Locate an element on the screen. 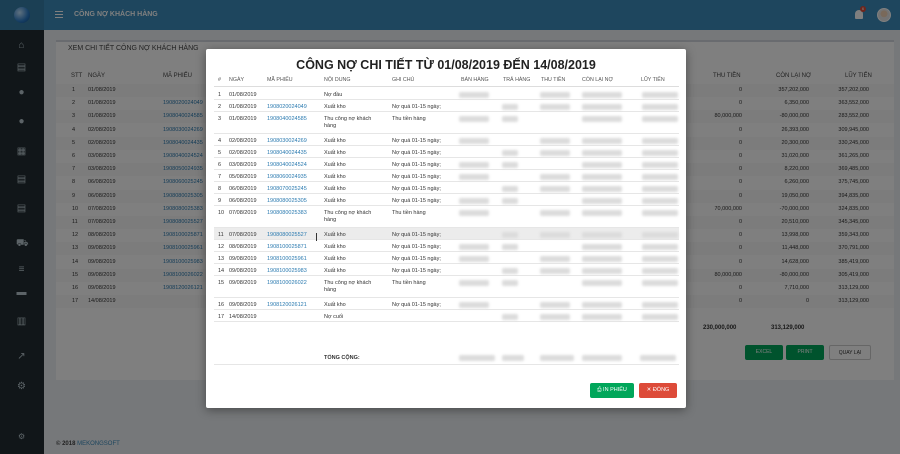 The image size is (900, 454). total-row: TỔNG CỘNG: is located at coordinates (446, 358).